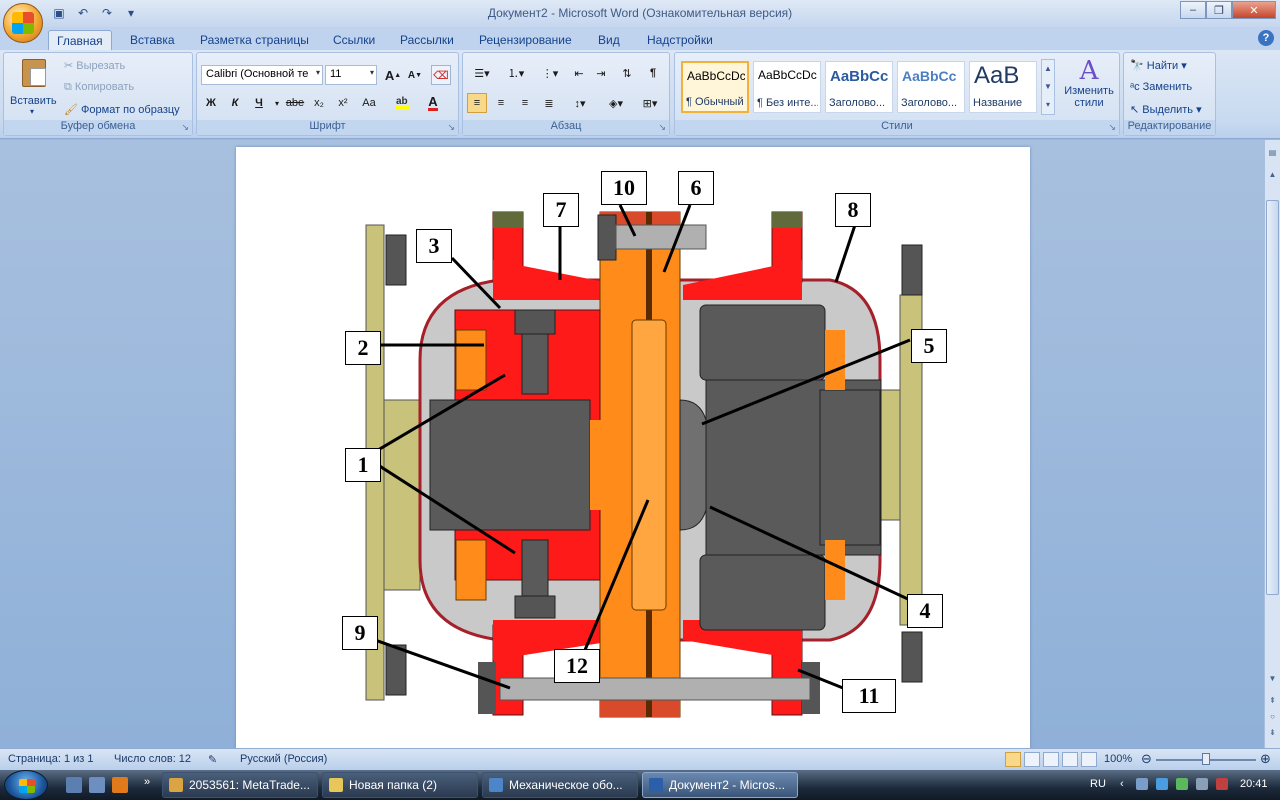 This screenshot has height=800, width=1280. Describe the element at coordinates (400, 785) in the screenshot. I see `taskbar-item-folder: Новая папка (2)` at that location.